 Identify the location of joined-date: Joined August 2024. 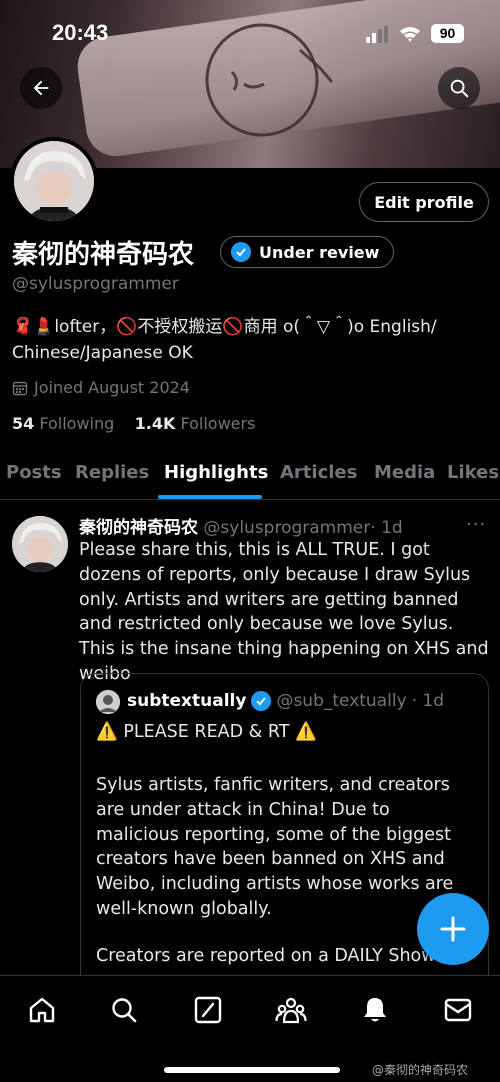
(101, 387).